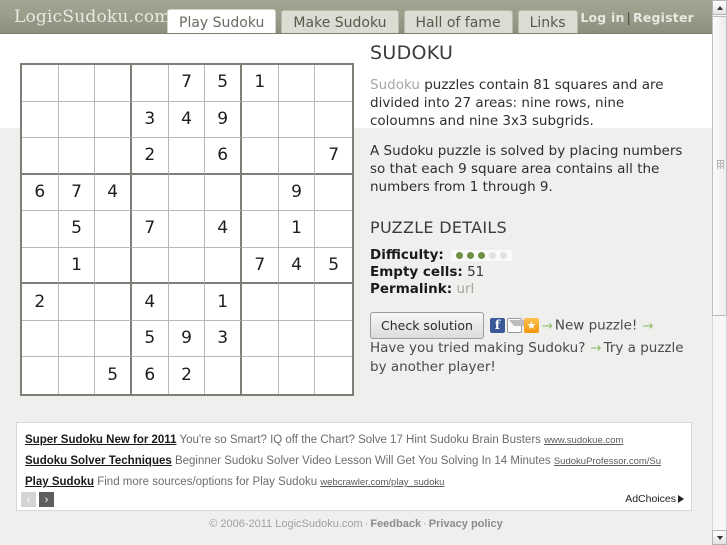 The height and width of the screenshot is (545, 727). Describe the element at coordinates (187, 83) in the screenshot. I see `sudoku-cell-r1c5: 7` at that location.